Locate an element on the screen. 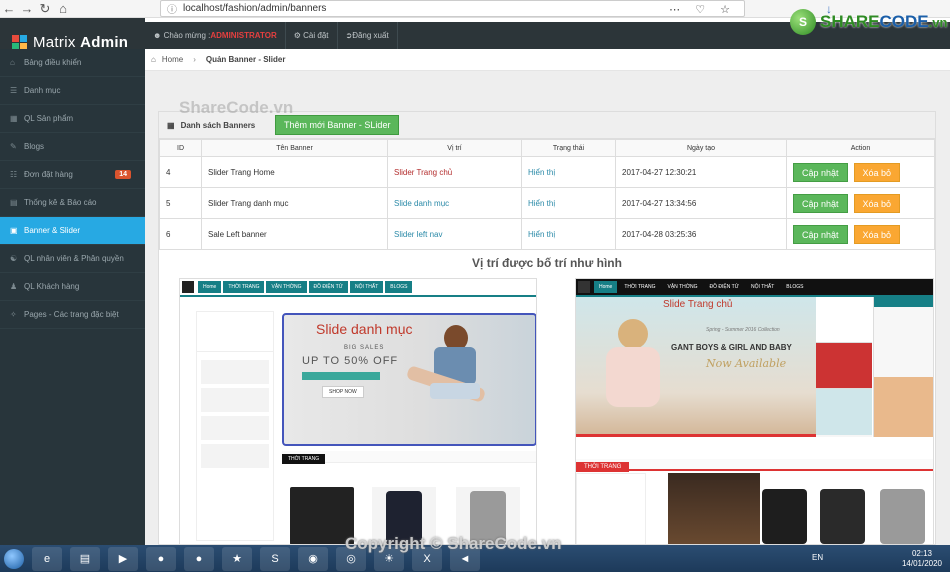 The width and height of the screenshot is (950, 572). sidebar-item-banners: ▣ Banner & Slider is located at coordinates (72, 231).